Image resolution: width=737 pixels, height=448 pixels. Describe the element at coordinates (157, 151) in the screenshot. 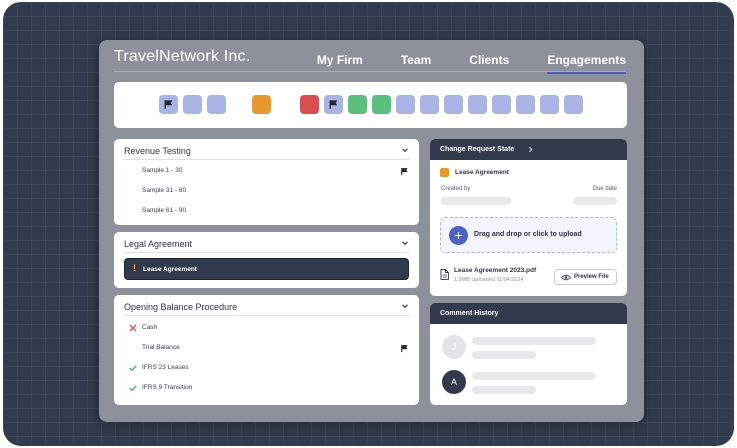

I see `revenue-testing-title: Revenue Testing` at that location.